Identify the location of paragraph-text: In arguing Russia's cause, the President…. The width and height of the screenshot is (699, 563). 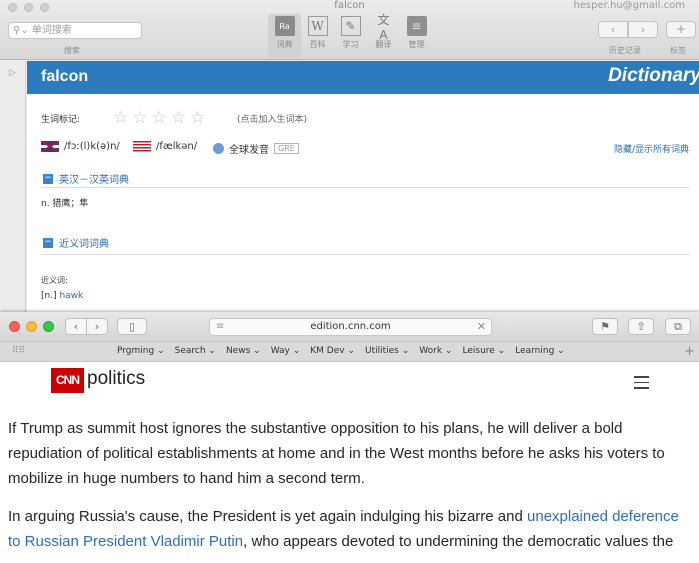
(268, 516).